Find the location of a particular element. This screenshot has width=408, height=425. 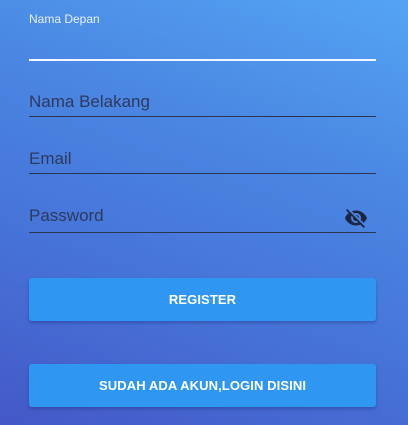

visibility-off-icon is located at coordinates (356, 218).